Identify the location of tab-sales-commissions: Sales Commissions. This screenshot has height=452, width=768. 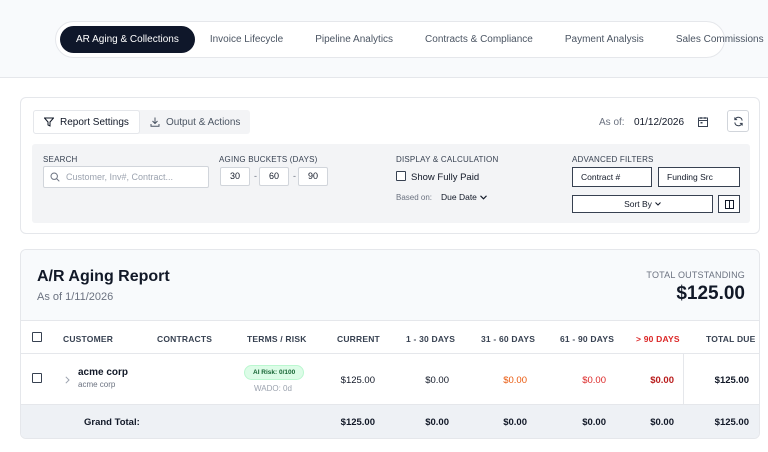
(714, 39).